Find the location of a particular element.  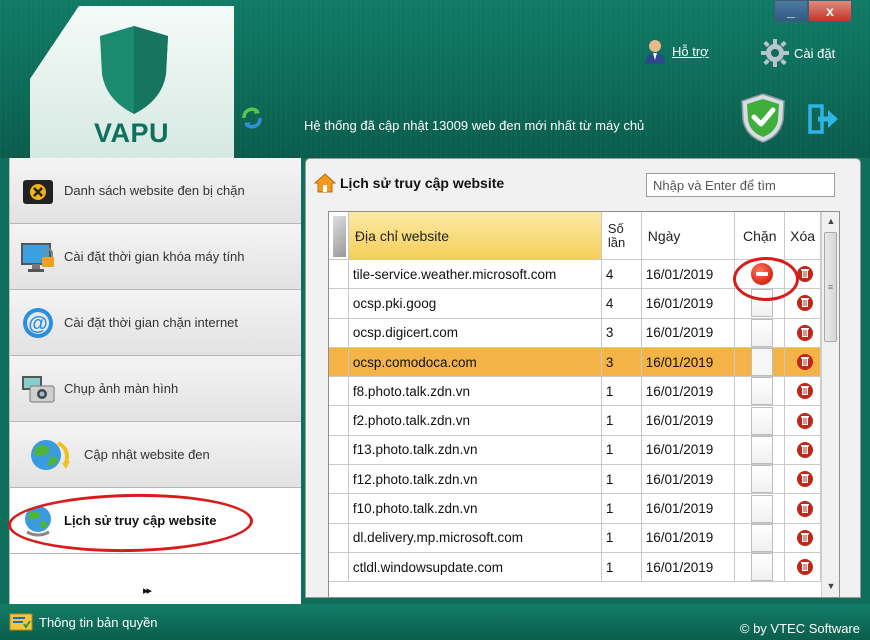

search-box is located at coordinates (740, 185).